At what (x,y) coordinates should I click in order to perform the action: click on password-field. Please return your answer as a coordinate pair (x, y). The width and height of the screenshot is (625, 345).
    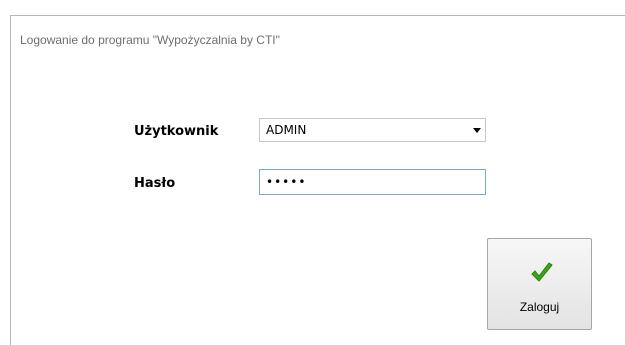
    Looking at the image, I should click on (372, 182).